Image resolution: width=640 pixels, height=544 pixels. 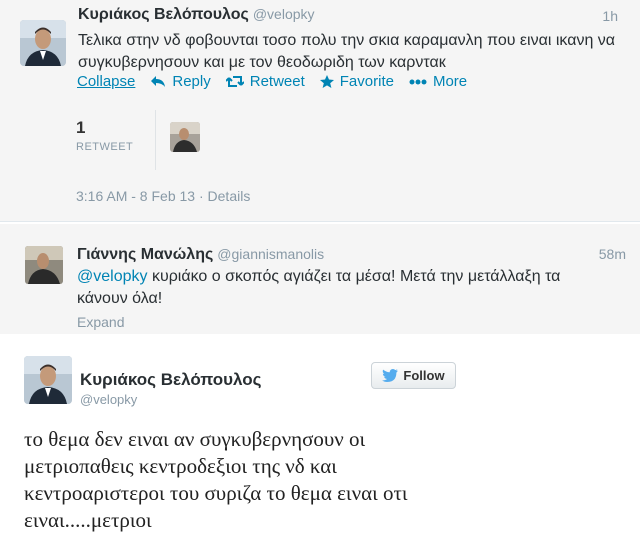 I want to click on avatar-photo, so click(x=43, y=43).